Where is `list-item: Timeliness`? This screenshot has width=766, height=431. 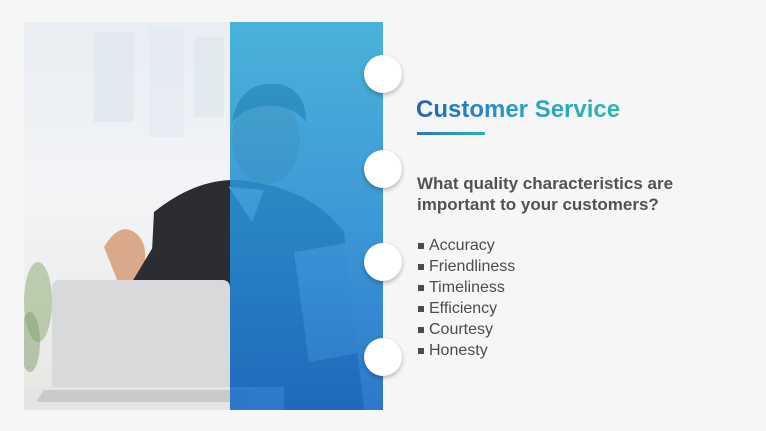 list-item: Timeliness is located at coordinates (466, 287).